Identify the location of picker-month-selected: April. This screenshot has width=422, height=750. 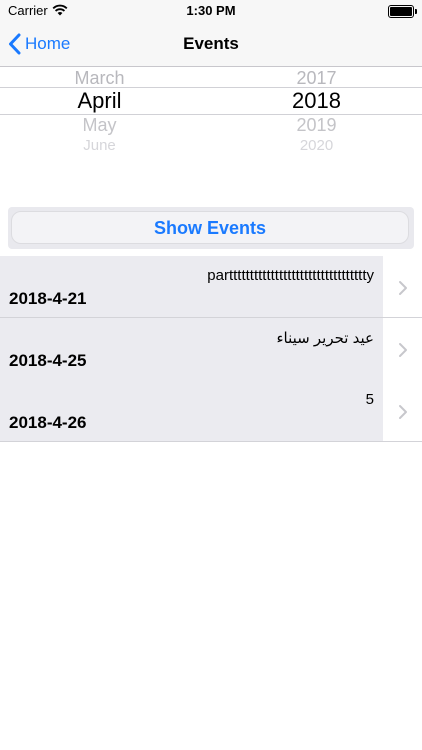
(102, 101).